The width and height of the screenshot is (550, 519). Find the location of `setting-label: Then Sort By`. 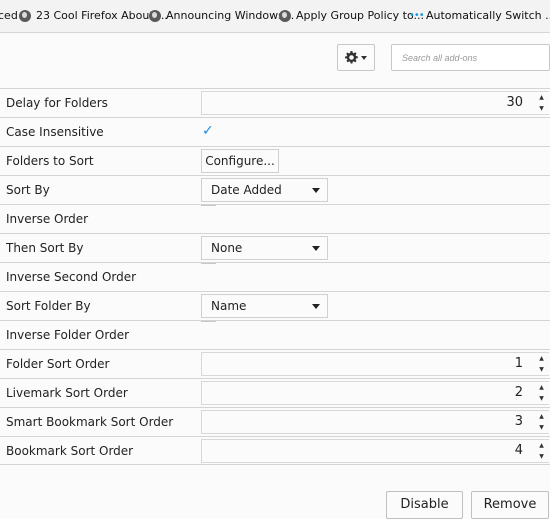

setting-label: Then Sort By is located at coordinates (45, 248).